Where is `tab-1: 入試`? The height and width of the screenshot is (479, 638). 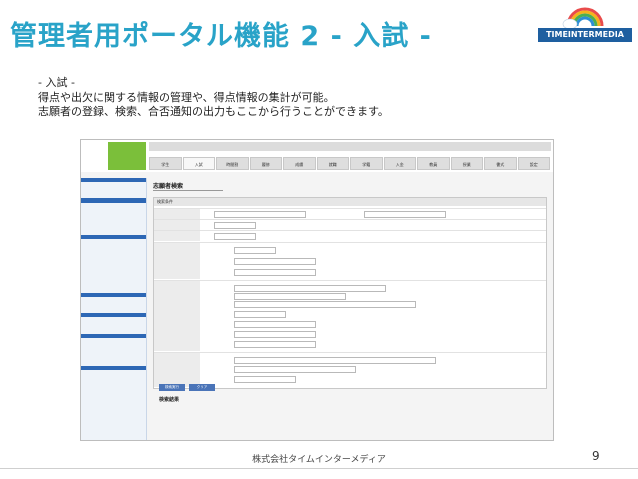 tab-1: 入試 is located at coordinates (198, 163).